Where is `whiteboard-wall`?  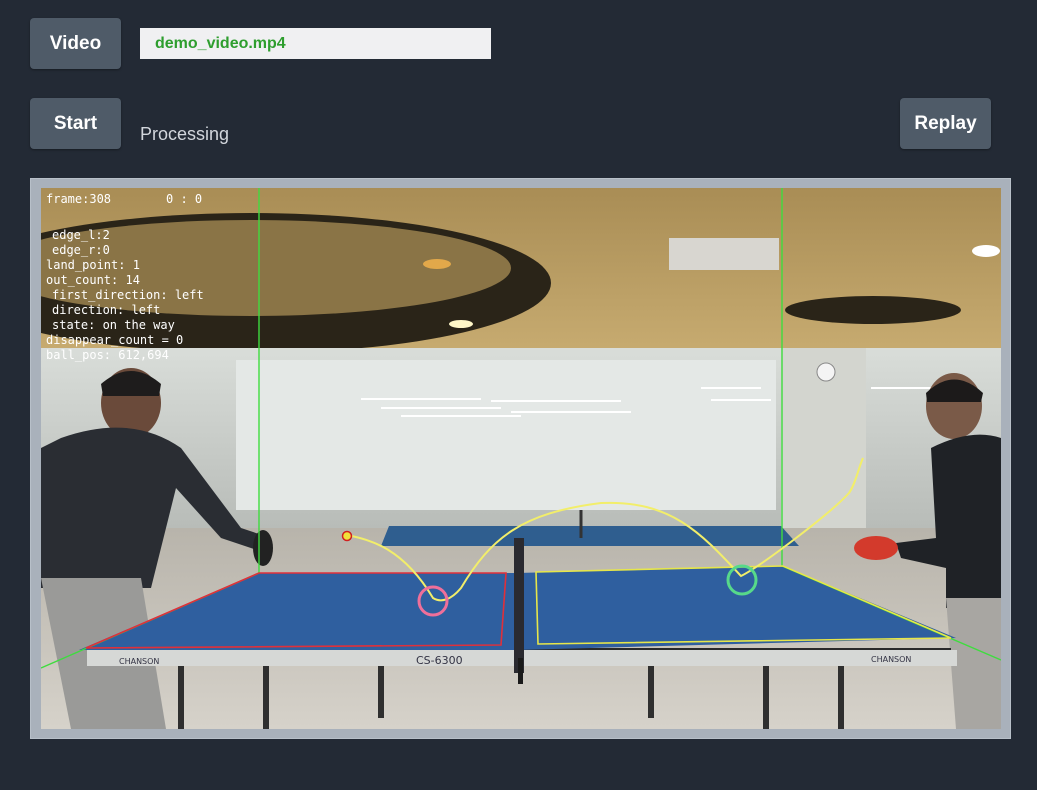
whiteboard-wall is located at coordinates (506, 435).